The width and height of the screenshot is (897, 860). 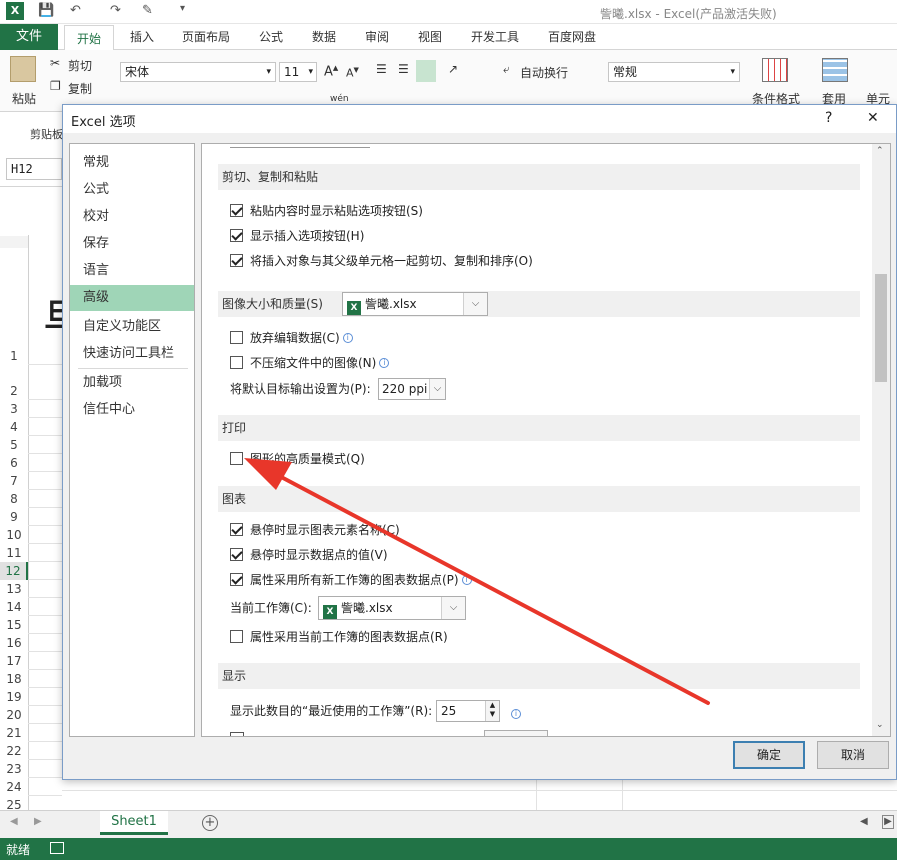 I want to click on arrow-head, so click(x=268, y=474).